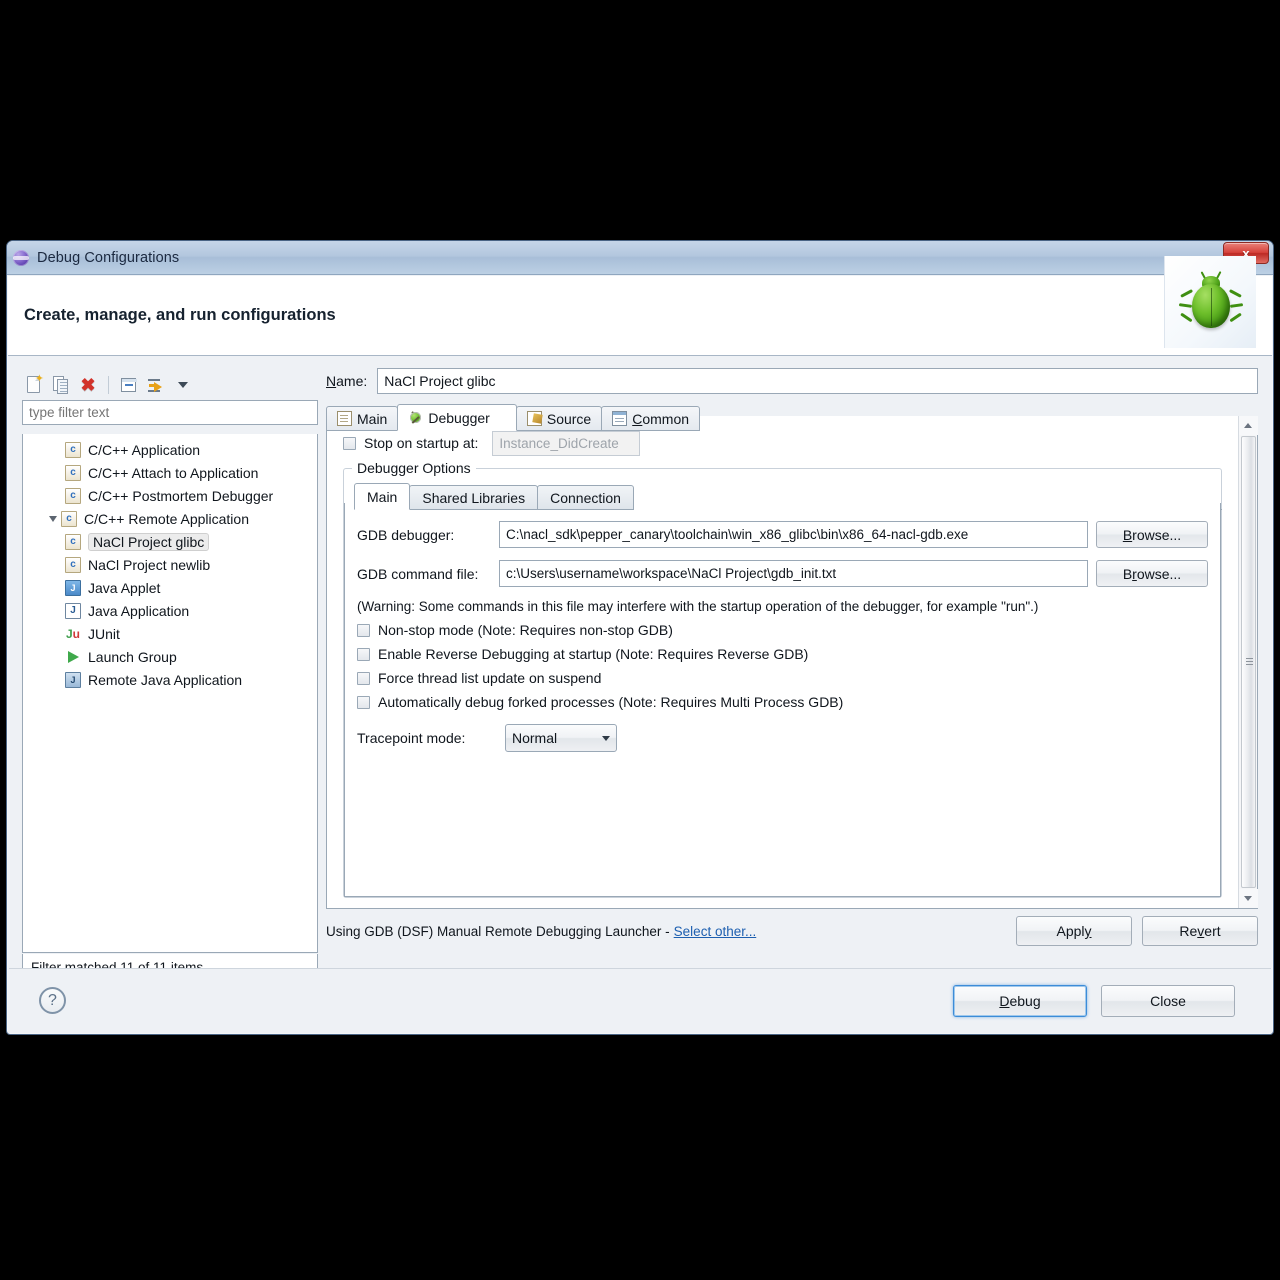  I want to click on tree-item-label: Java Application, so click(139, 610).